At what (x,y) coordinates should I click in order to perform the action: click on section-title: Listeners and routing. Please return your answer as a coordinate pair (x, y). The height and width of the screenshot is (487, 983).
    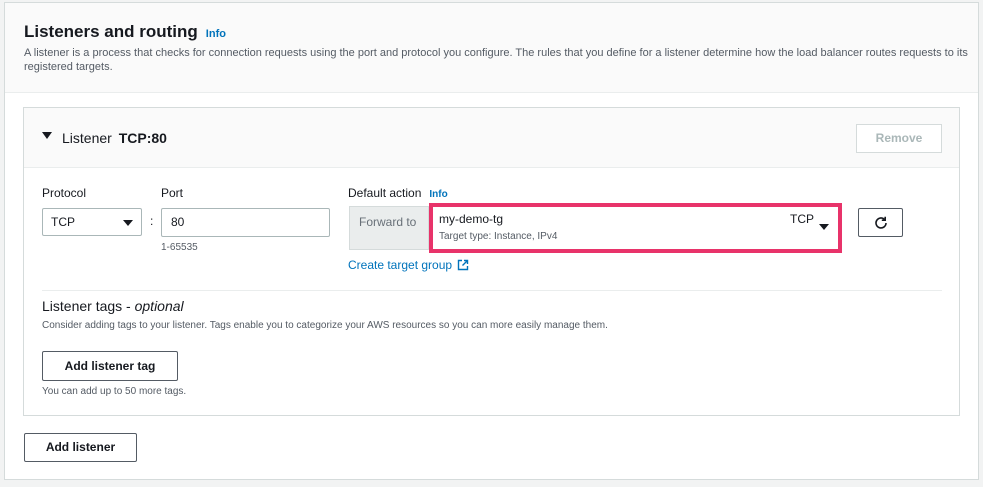
    Looking at the image, I should click on (111, 31).